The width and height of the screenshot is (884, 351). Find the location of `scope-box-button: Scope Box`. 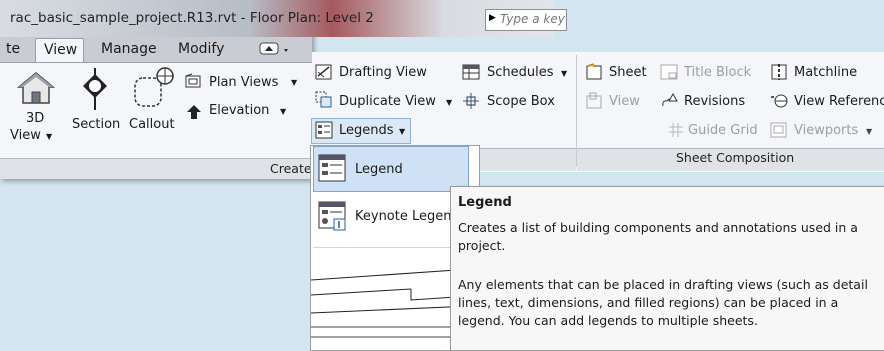

scope-box-button: Scope Box is located at coordinates (521, 101).